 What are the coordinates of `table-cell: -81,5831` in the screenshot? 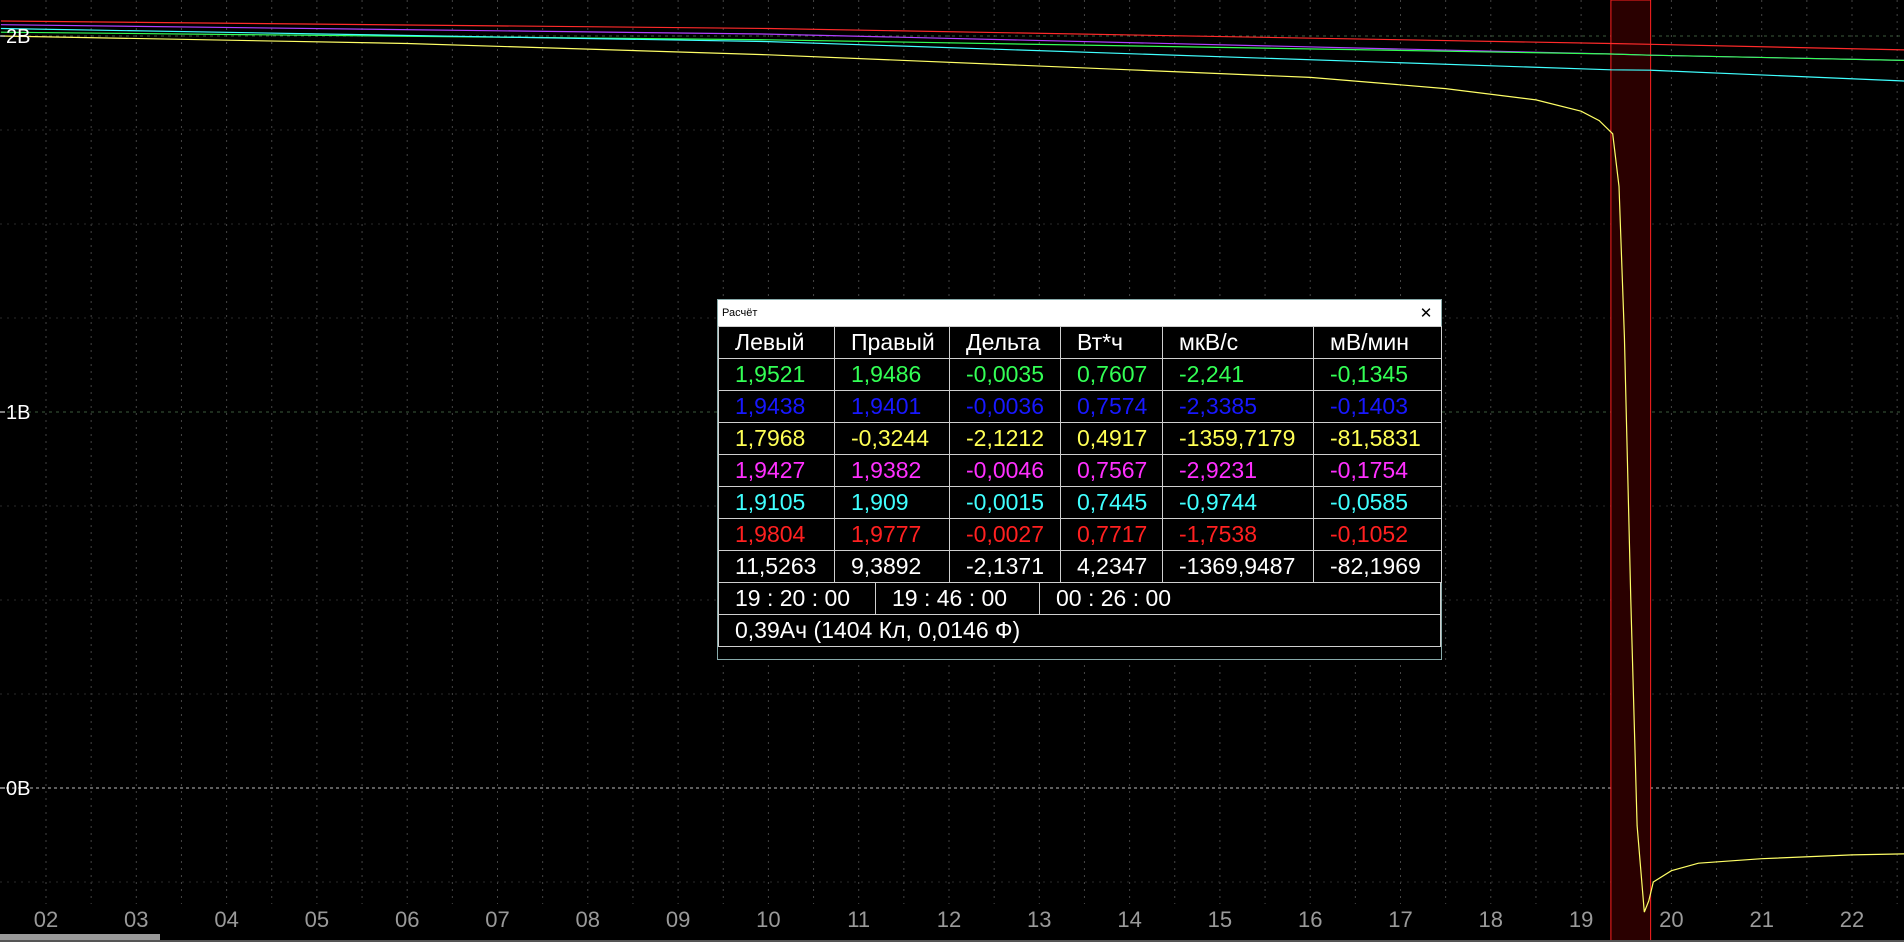 It's located at (1377, 438).